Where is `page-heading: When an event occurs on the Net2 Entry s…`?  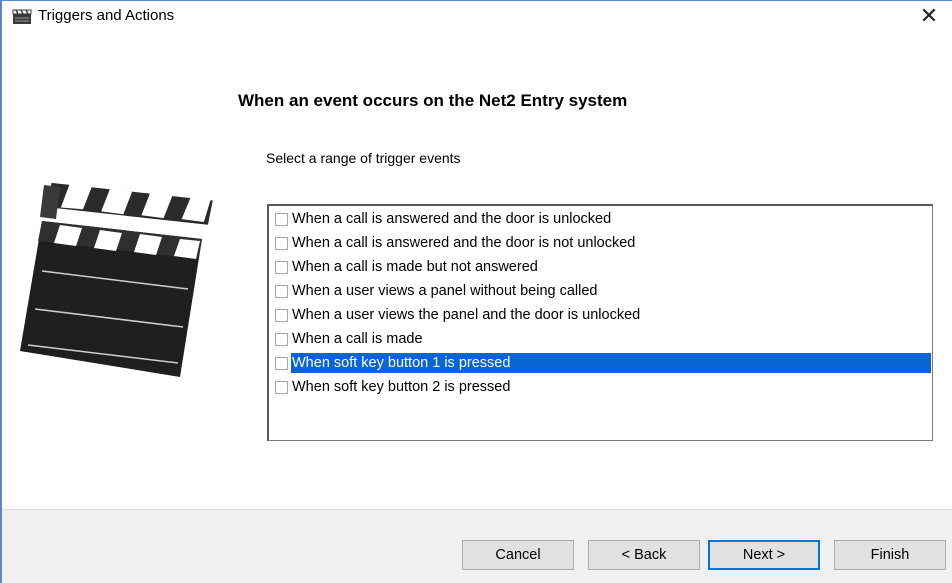 page-heading: When an event occurs on the Net2 Entry s… is located at coordinates (433, 100).